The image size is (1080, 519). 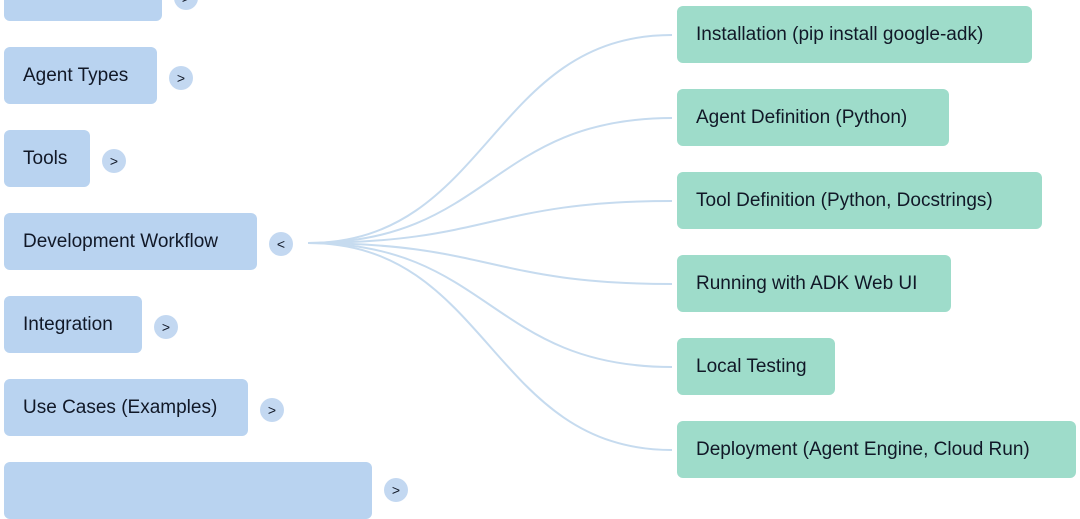 I want to click on node-installation: Installation (pip install google-adk), so click(x=854, y=34).